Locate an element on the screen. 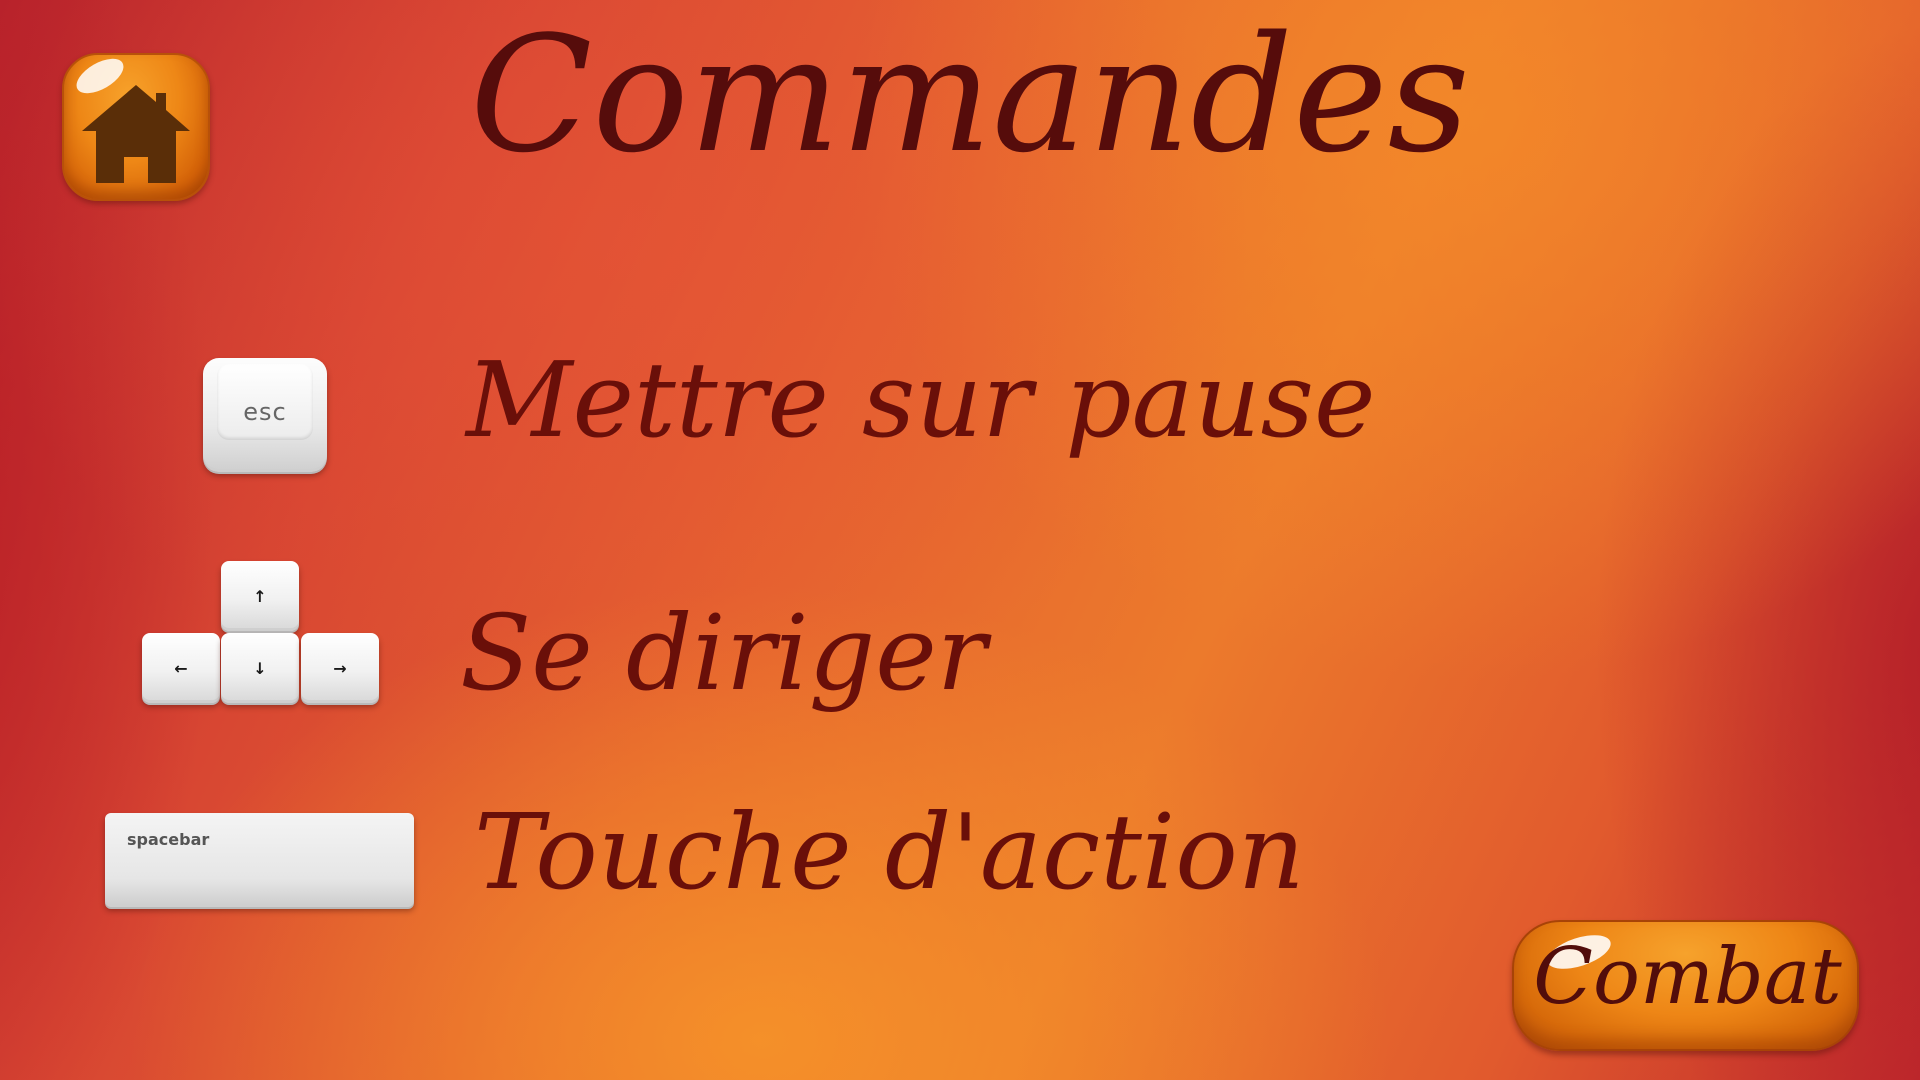  home-button is located at coordinates (136, 126).